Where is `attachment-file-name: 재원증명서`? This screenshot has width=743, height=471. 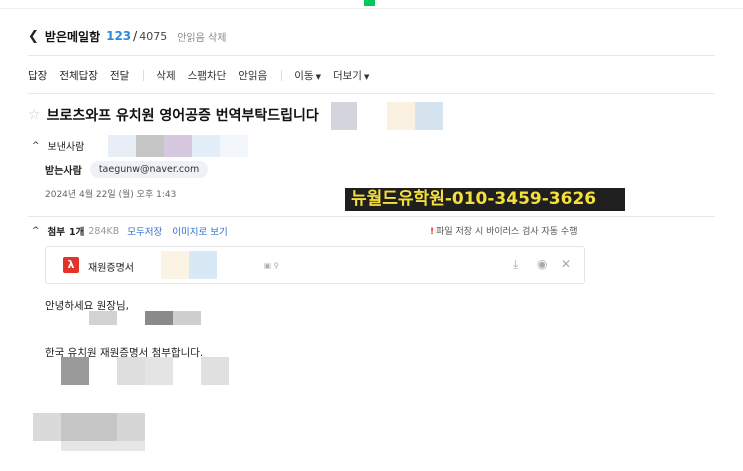 attachment-file-name: 재원증명서 is located at coordinates (111, 266).